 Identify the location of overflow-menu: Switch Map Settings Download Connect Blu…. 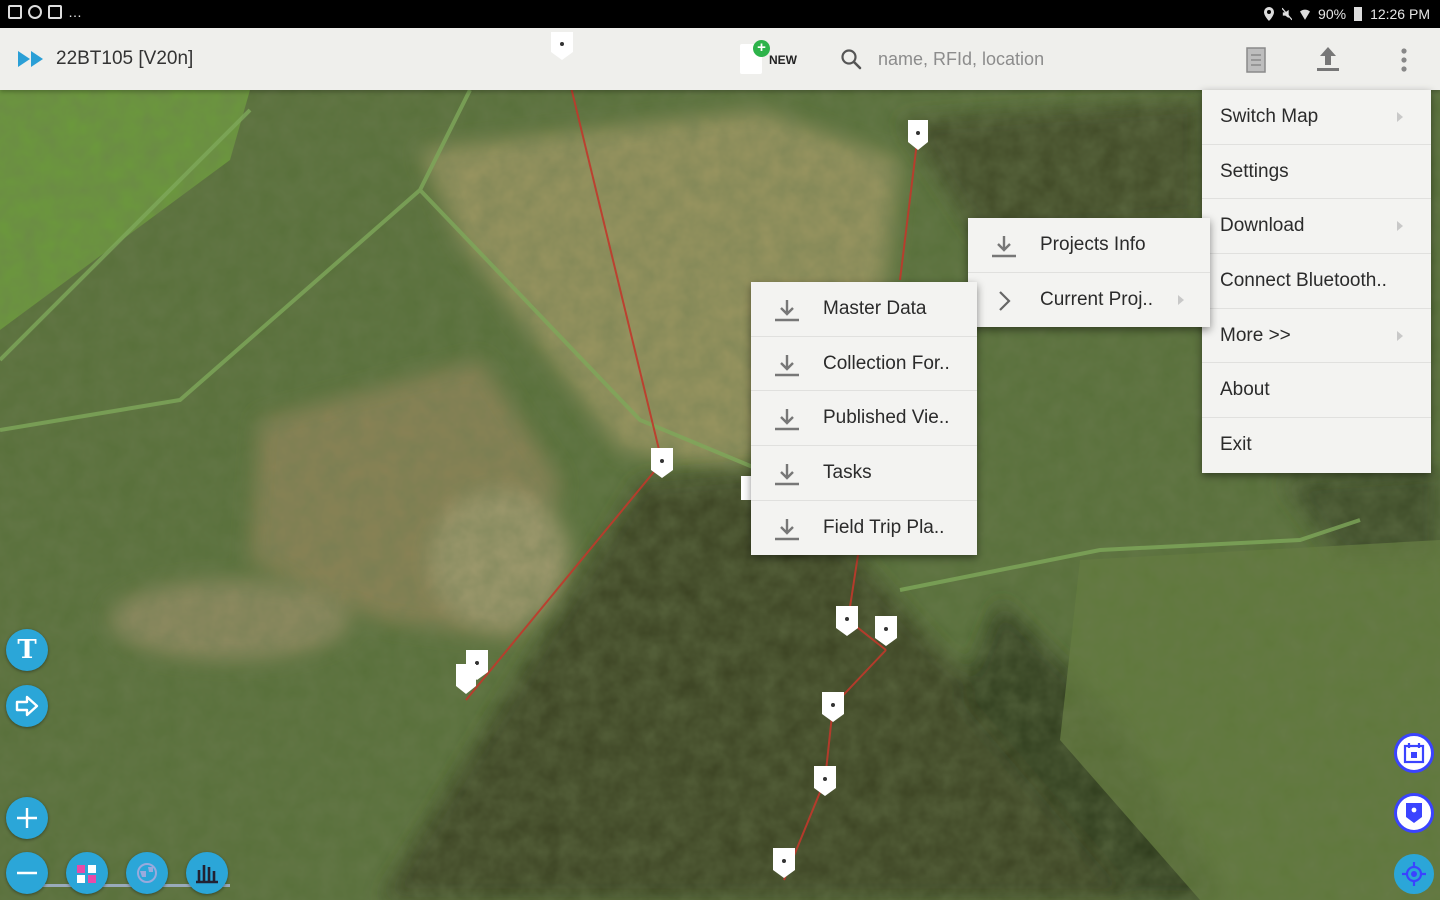
(1316, 281).